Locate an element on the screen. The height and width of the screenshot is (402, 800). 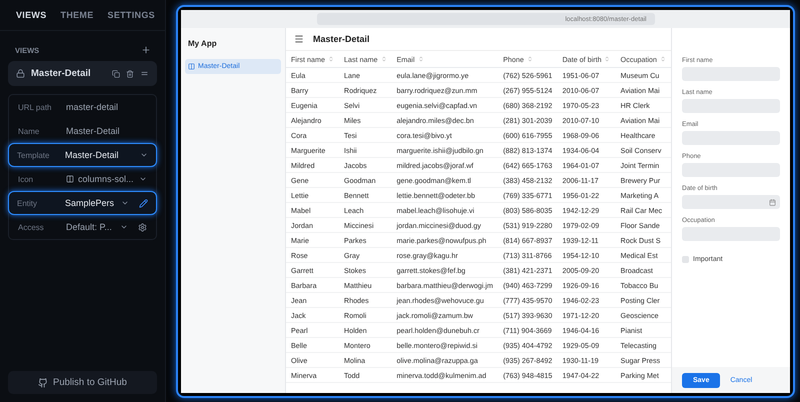
lock-icon is located at coordinates (20, 73).